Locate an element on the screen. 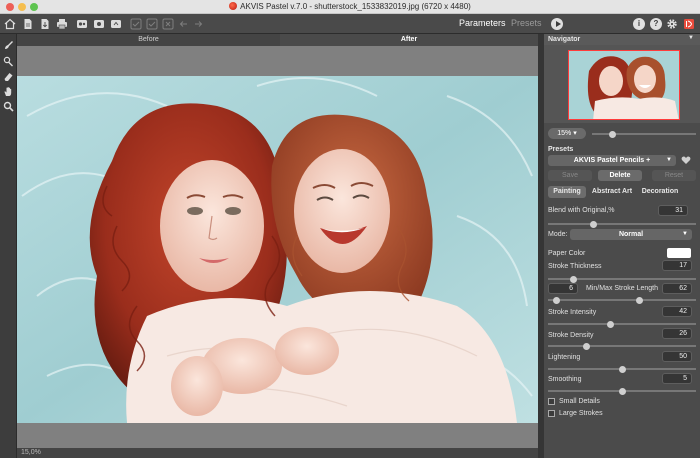 The image size is (700, 458). stroke-length-range-slider is located at coordinates (622, 300).